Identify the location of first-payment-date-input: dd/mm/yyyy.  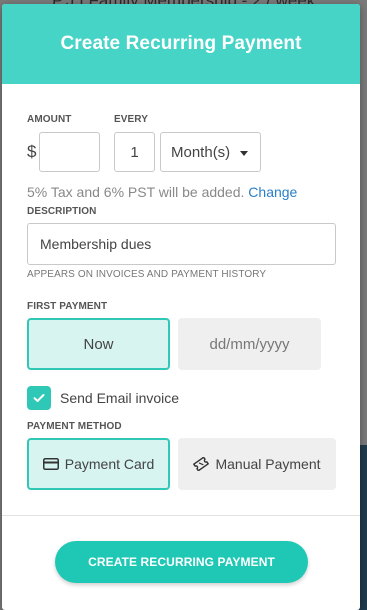
(249, 344).